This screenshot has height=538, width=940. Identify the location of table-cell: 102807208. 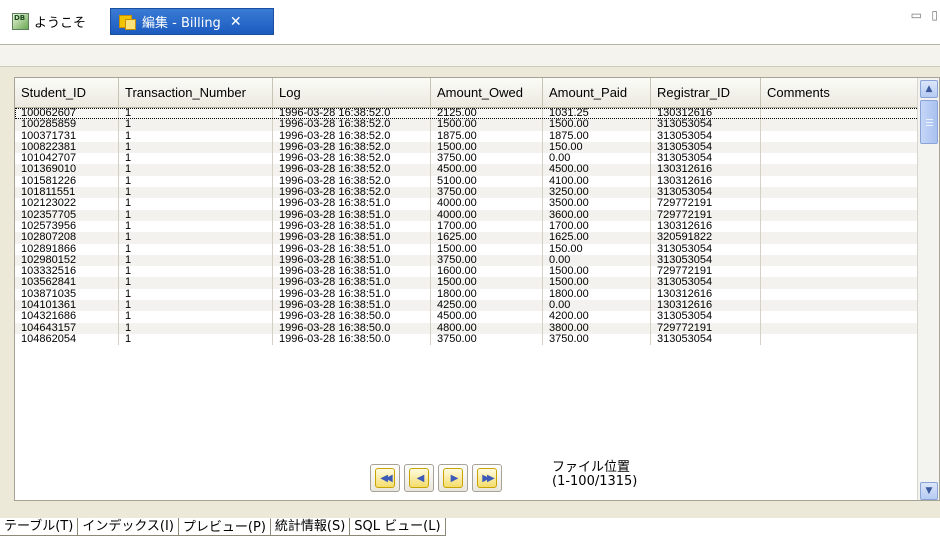
(67, 238).